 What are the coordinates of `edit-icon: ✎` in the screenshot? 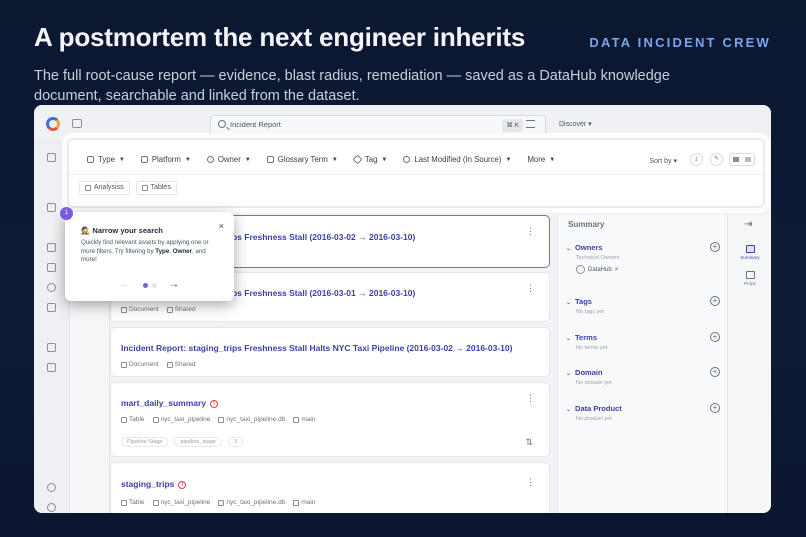 It's located at (716, 159).